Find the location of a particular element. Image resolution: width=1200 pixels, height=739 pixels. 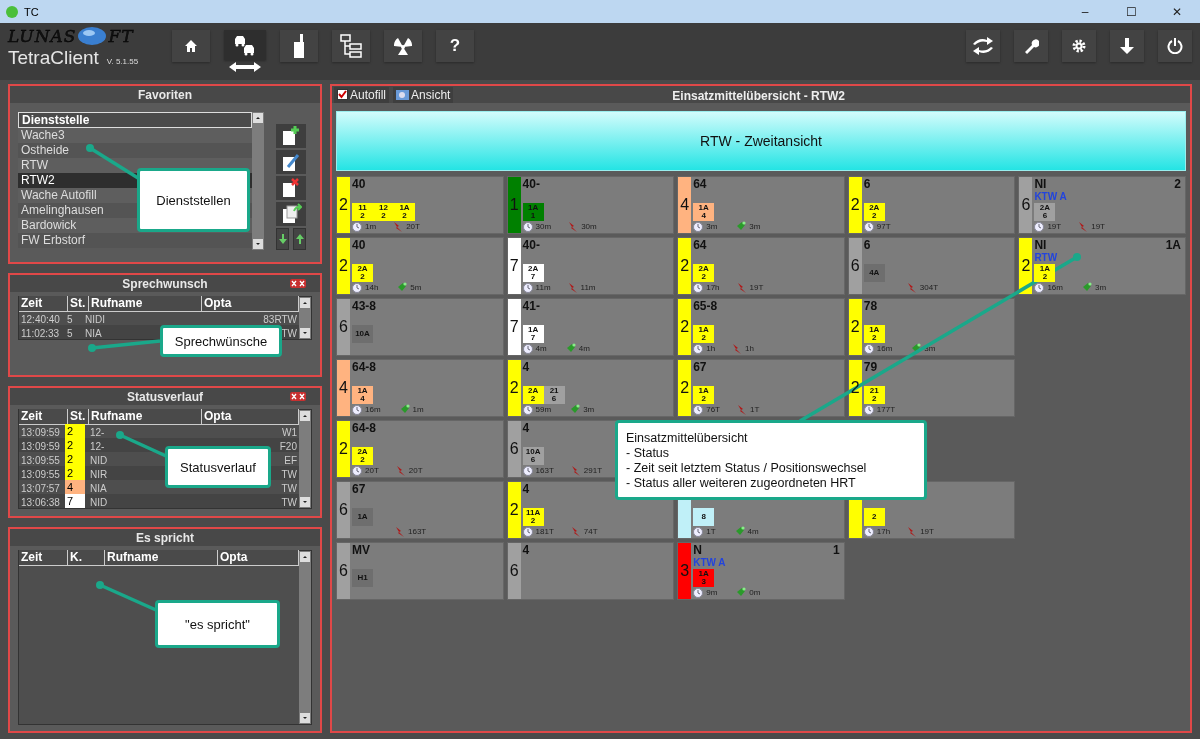

position-time: 5m is located at coordinates (416, 287).